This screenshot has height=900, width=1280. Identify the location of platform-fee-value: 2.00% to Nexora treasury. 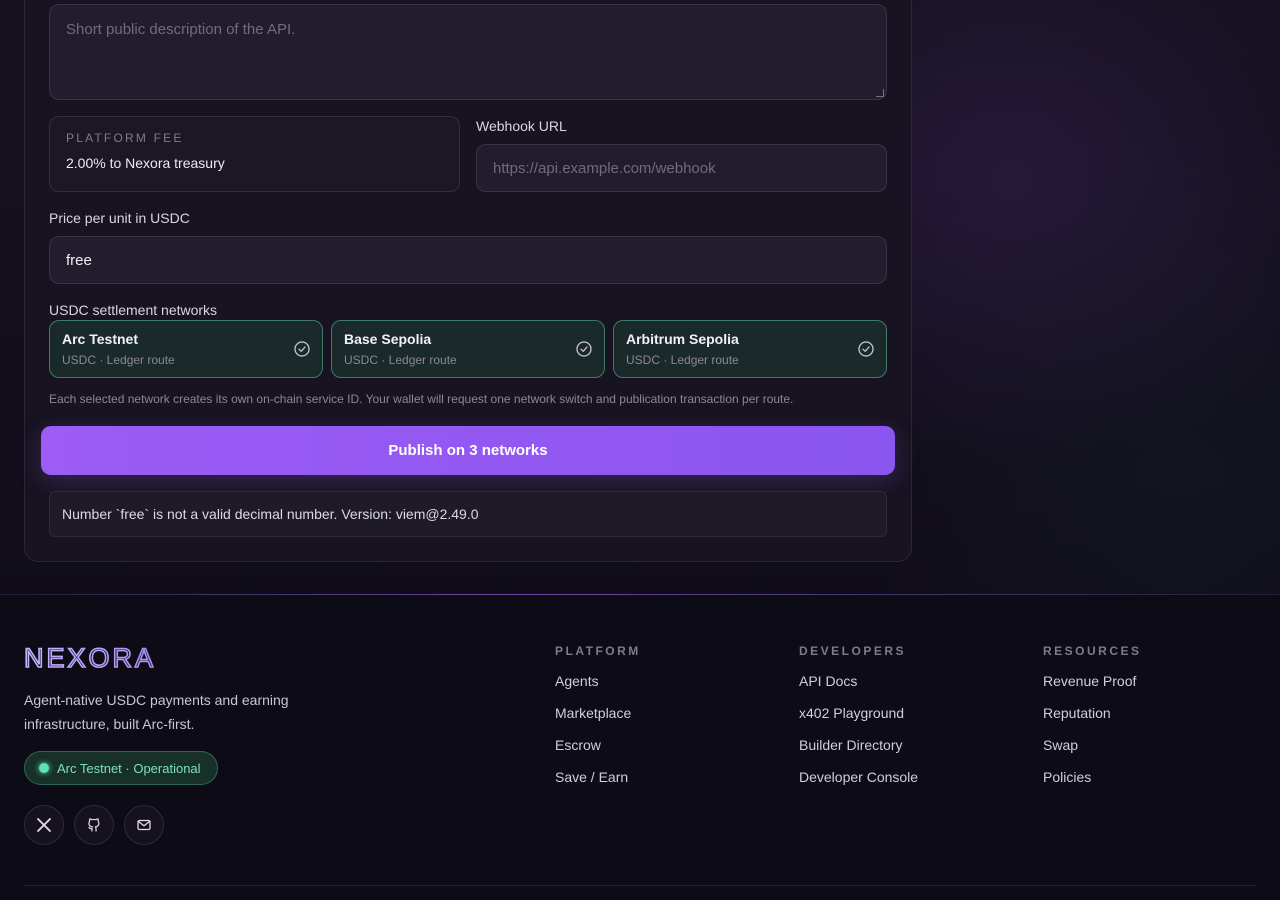
(145, 163).